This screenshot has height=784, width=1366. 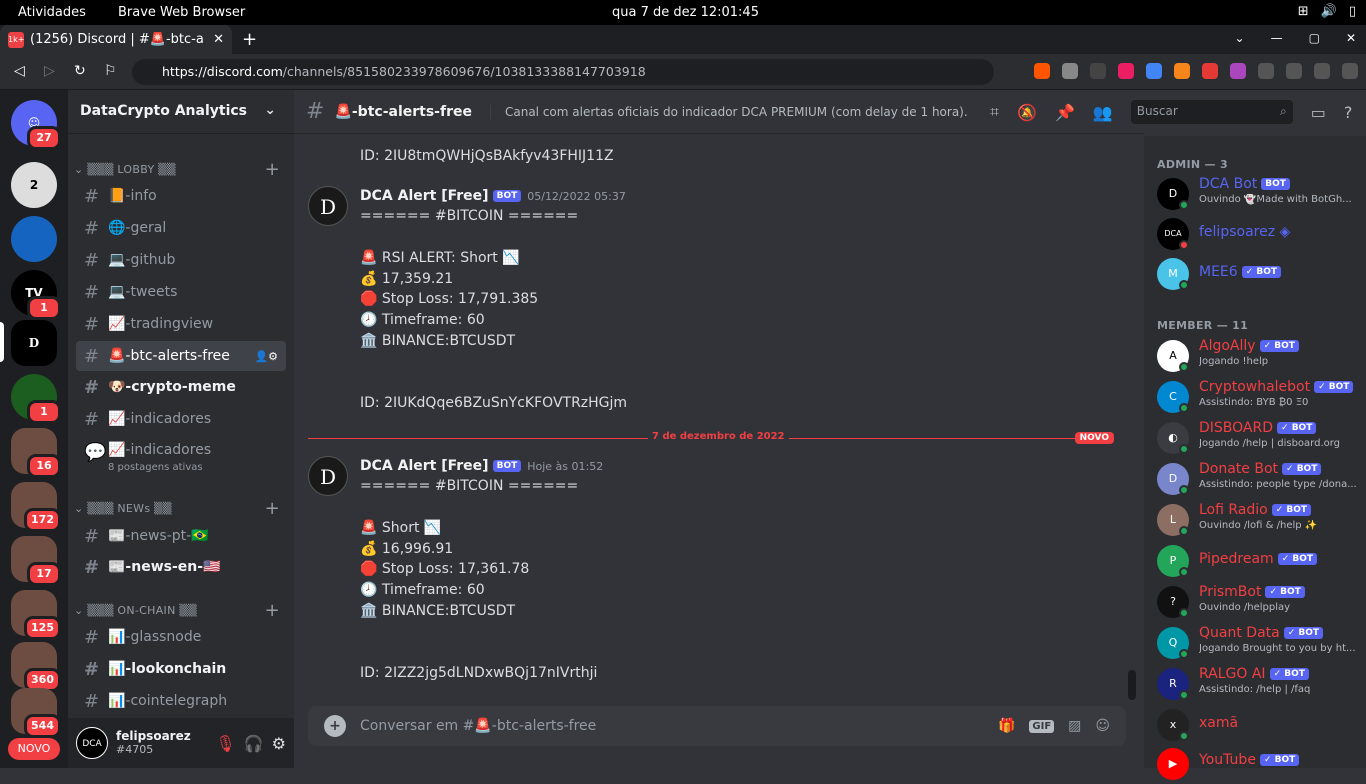 What do you see at coordinates (36, 713) in the screenshot?
I see `server-folder: 544` at bounding box center [36, 713].